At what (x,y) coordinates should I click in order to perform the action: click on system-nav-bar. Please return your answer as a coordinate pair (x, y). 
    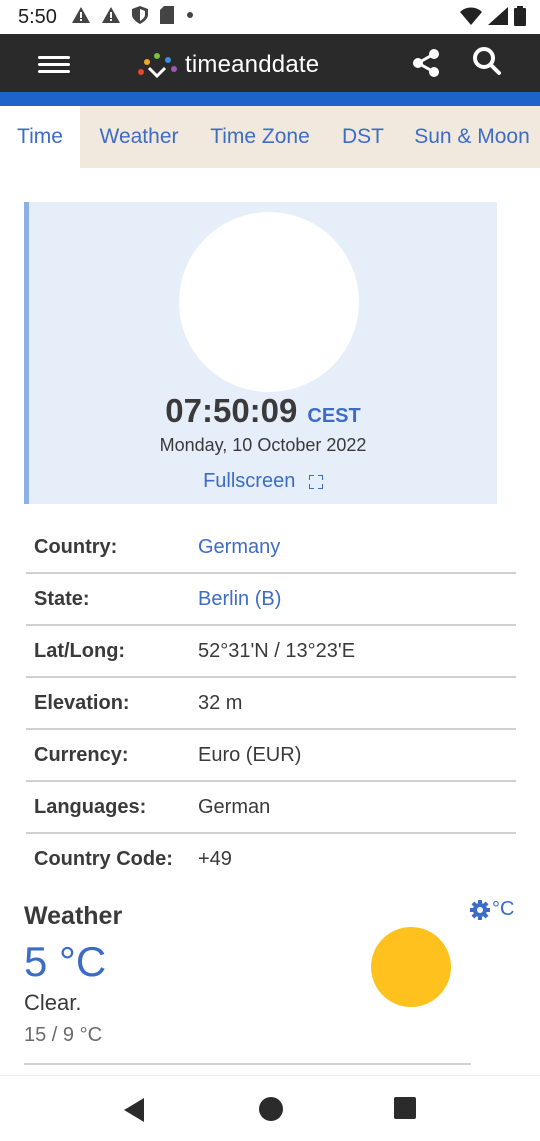
    Looking at the image, I should click on (270, 1108).